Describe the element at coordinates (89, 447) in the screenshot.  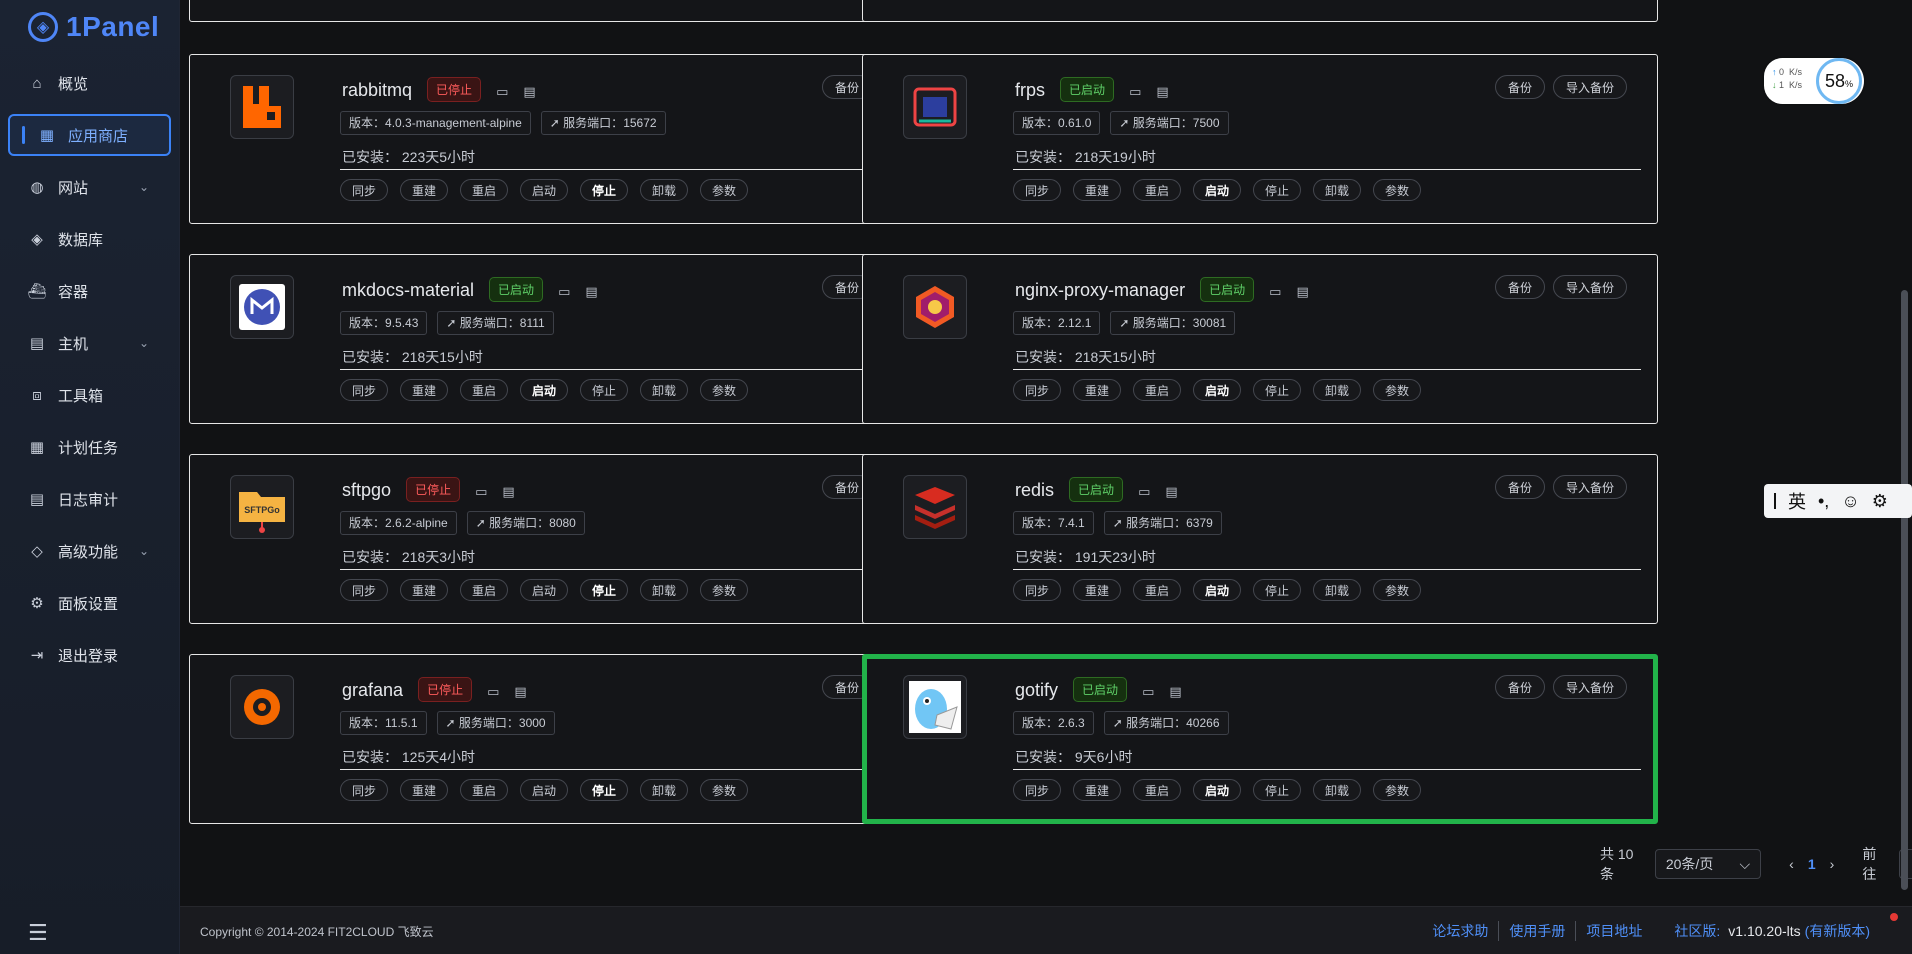
I see `sidebar-item-7: ▦ 计划任务` at that location.